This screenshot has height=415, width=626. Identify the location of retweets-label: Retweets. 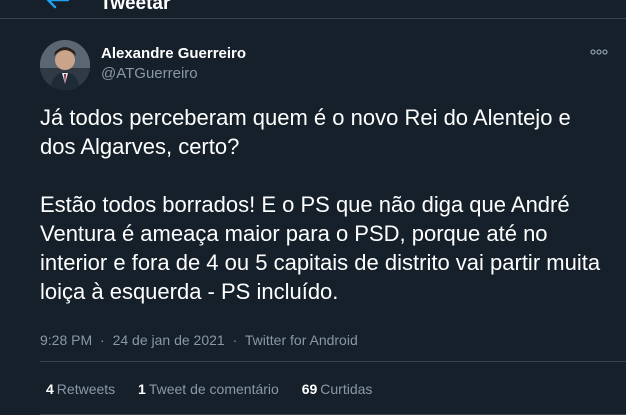
(86, 389).